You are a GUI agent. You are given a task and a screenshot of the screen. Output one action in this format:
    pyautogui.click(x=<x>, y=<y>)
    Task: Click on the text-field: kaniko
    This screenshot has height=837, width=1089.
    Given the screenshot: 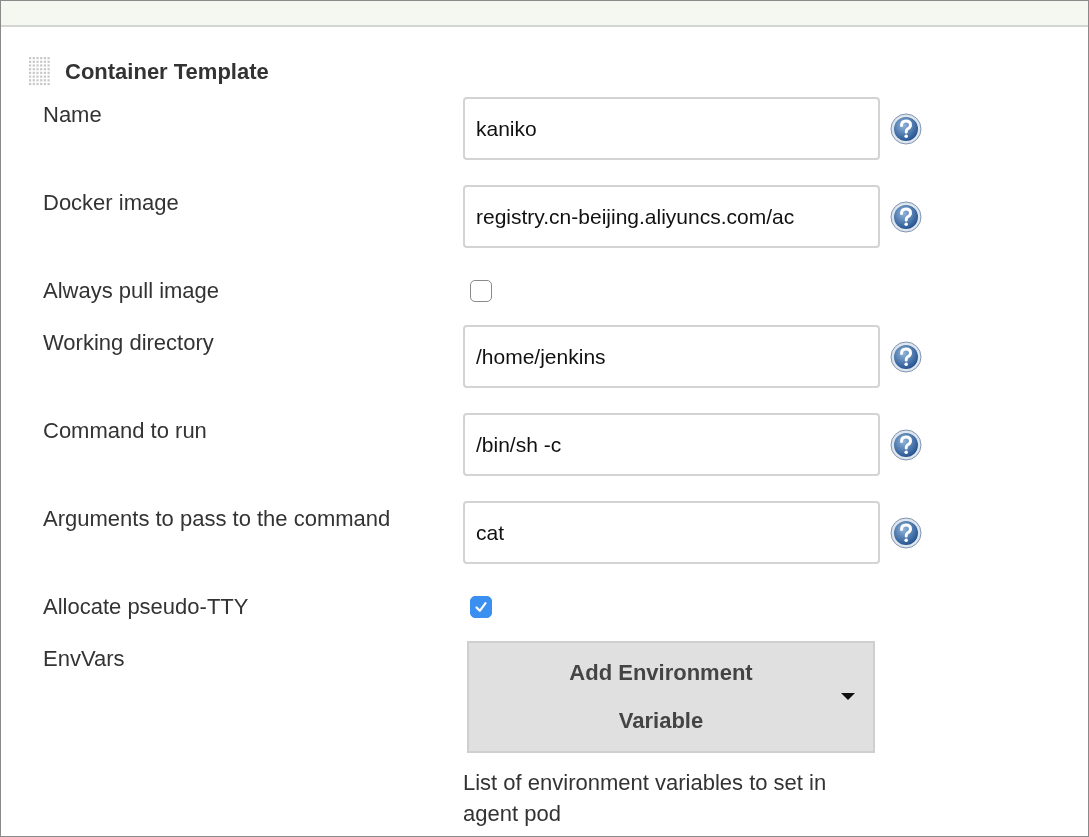 What is the action you would take?
    pyautogui.click(x=671, y=128)
    